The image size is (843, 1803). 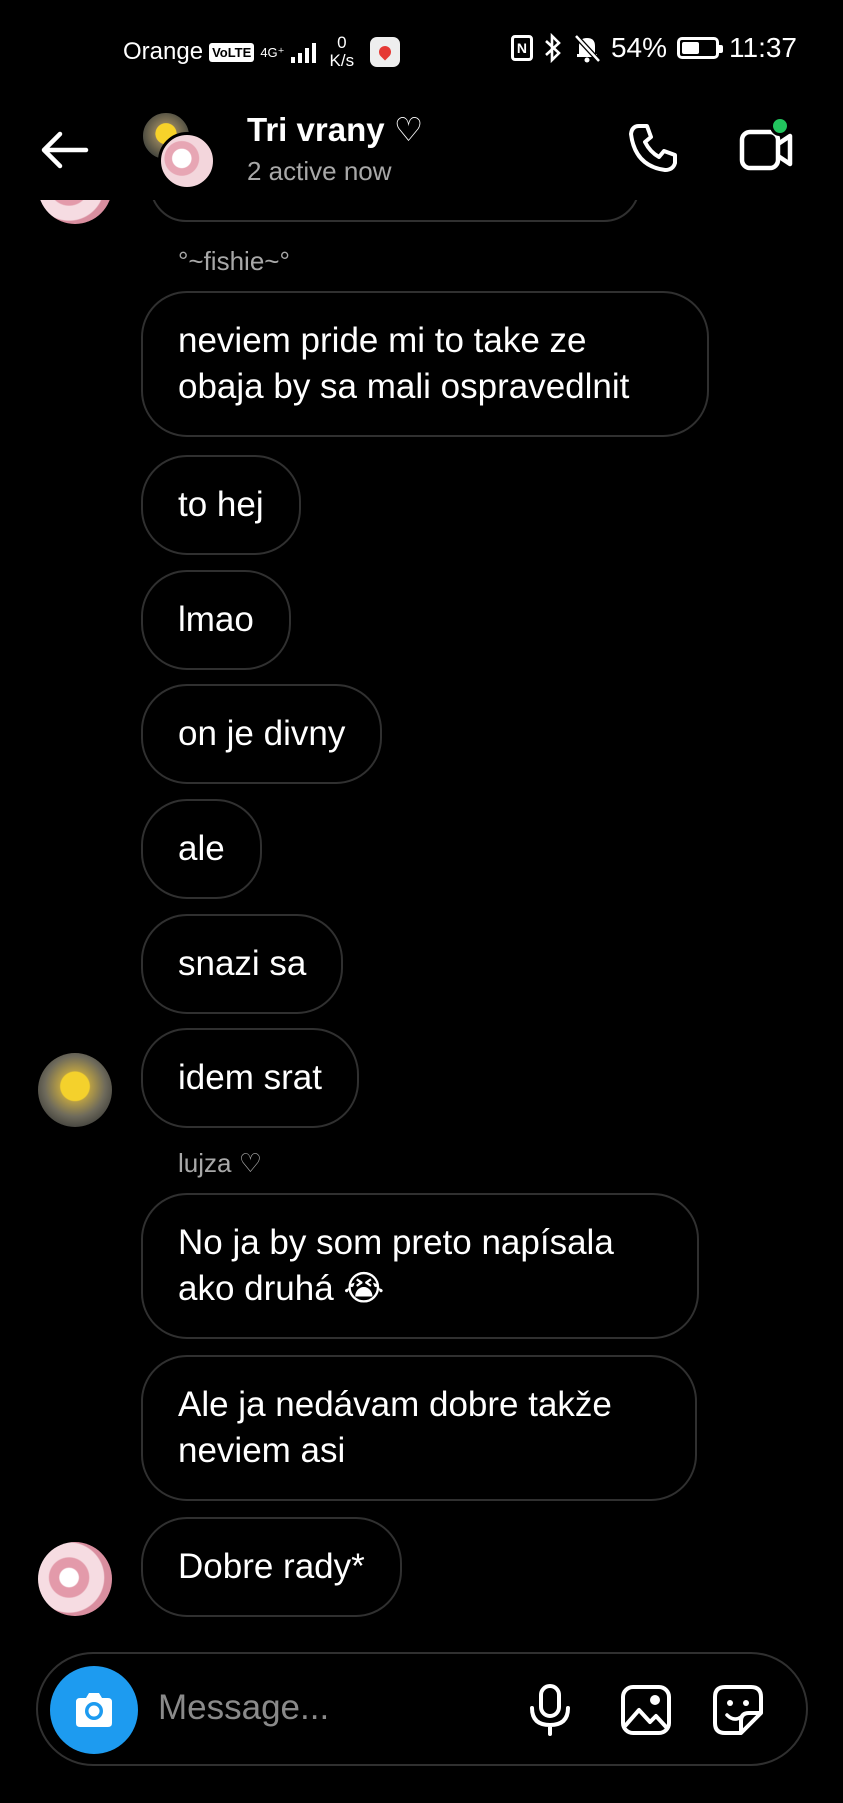 What do you see at coordinates (64, 150) in the screenshot?
I see `back-arrow-icon` at bounding box center [64, 150].